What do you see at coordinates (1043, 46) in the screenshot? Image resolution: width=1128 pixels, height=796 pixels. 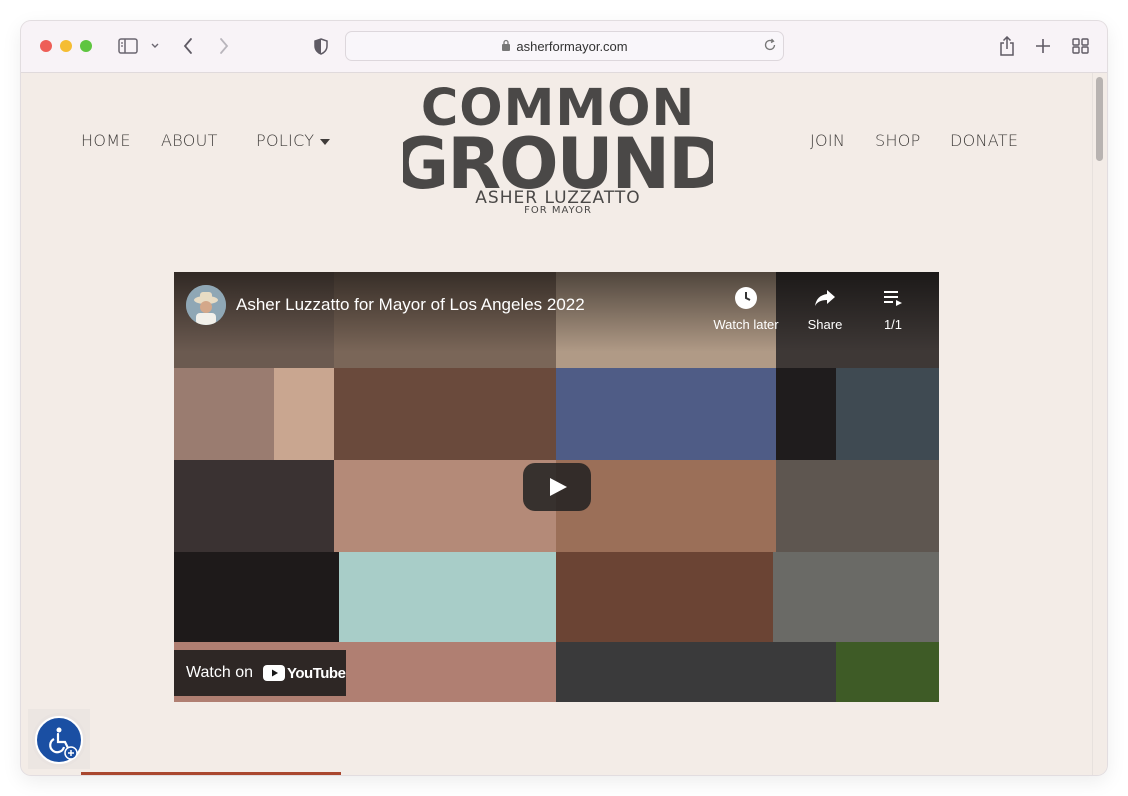 I see `new-tab-icon` at bounding box center [1043, 46].